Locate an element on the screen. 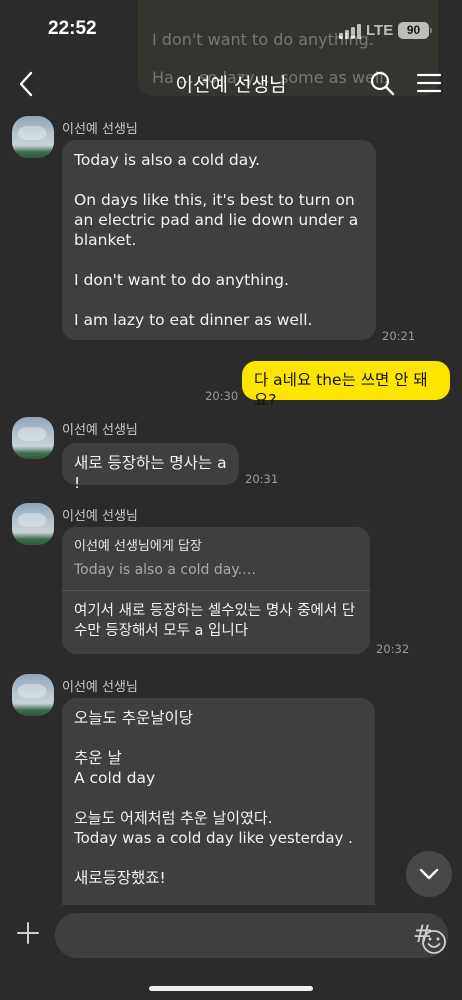 The image size is (462, 1000). divider is located at coordinates (216, 590).